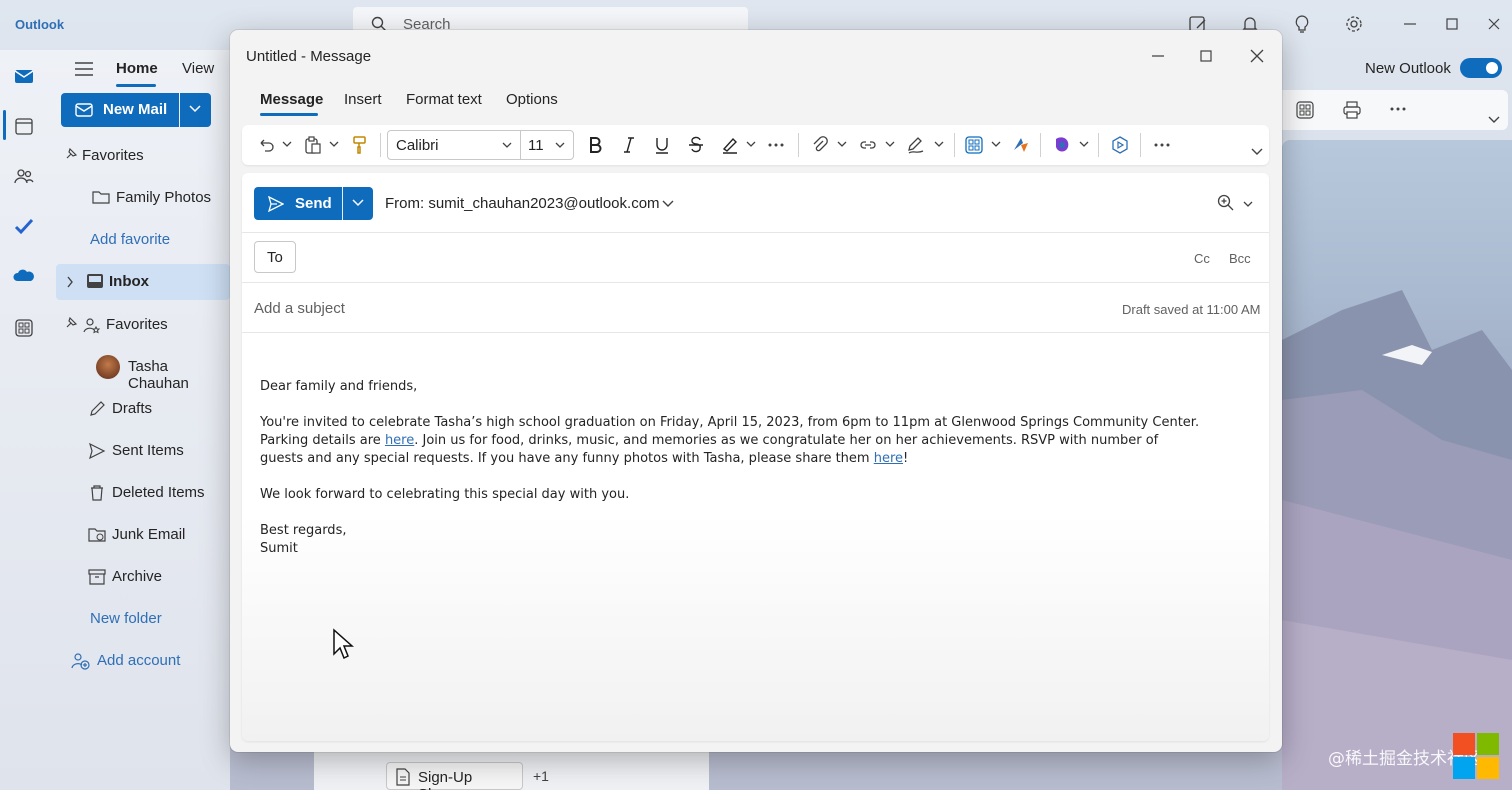  Describe the element at coordinates (291, 99) in the screenshot. I see `tab-message: Message` at that location.